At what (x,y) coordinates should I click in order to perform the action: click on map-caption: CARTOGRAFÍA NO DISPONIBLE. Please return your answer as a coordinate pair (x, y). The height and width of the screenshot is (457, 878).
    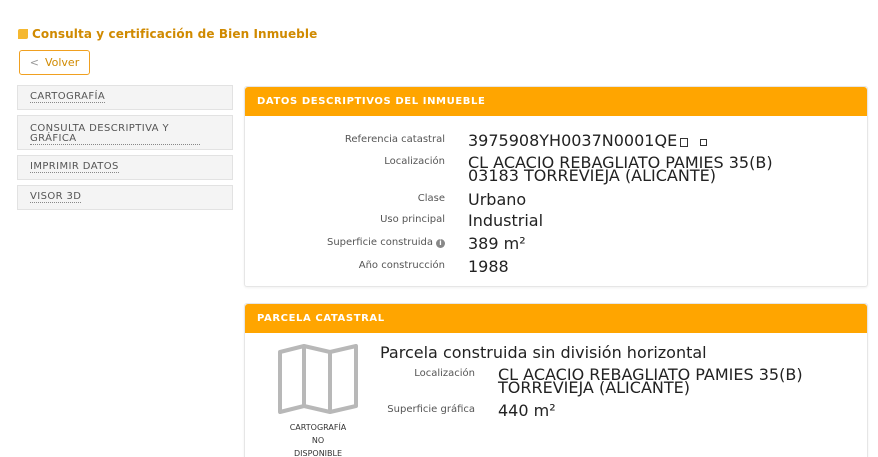
    Looking at the image, I should click on (318, 439).